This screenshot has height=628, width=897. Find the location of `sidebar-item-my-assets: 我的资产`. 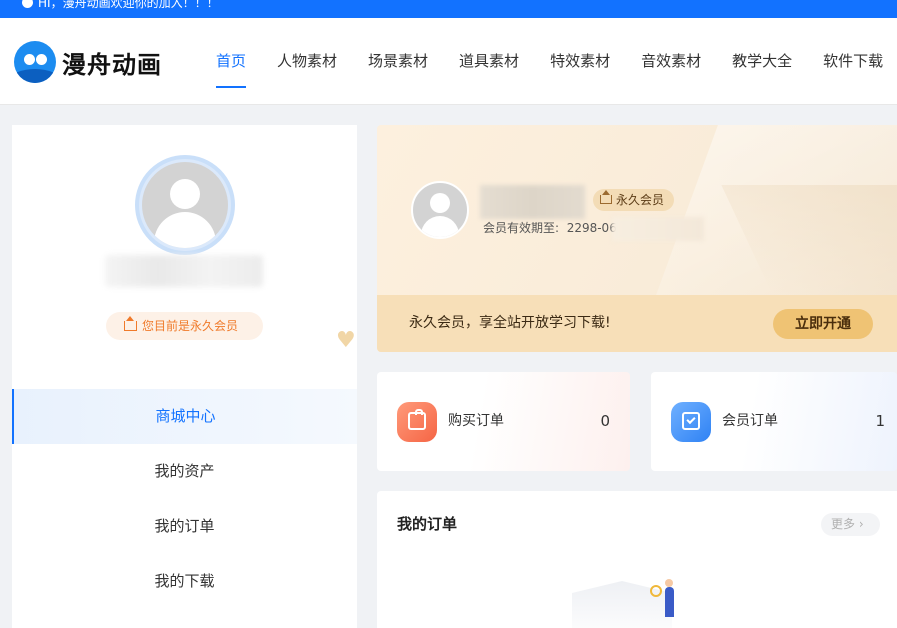

sidebar-item-my-assets: 我的资产 is located at coordinates (184, 471).